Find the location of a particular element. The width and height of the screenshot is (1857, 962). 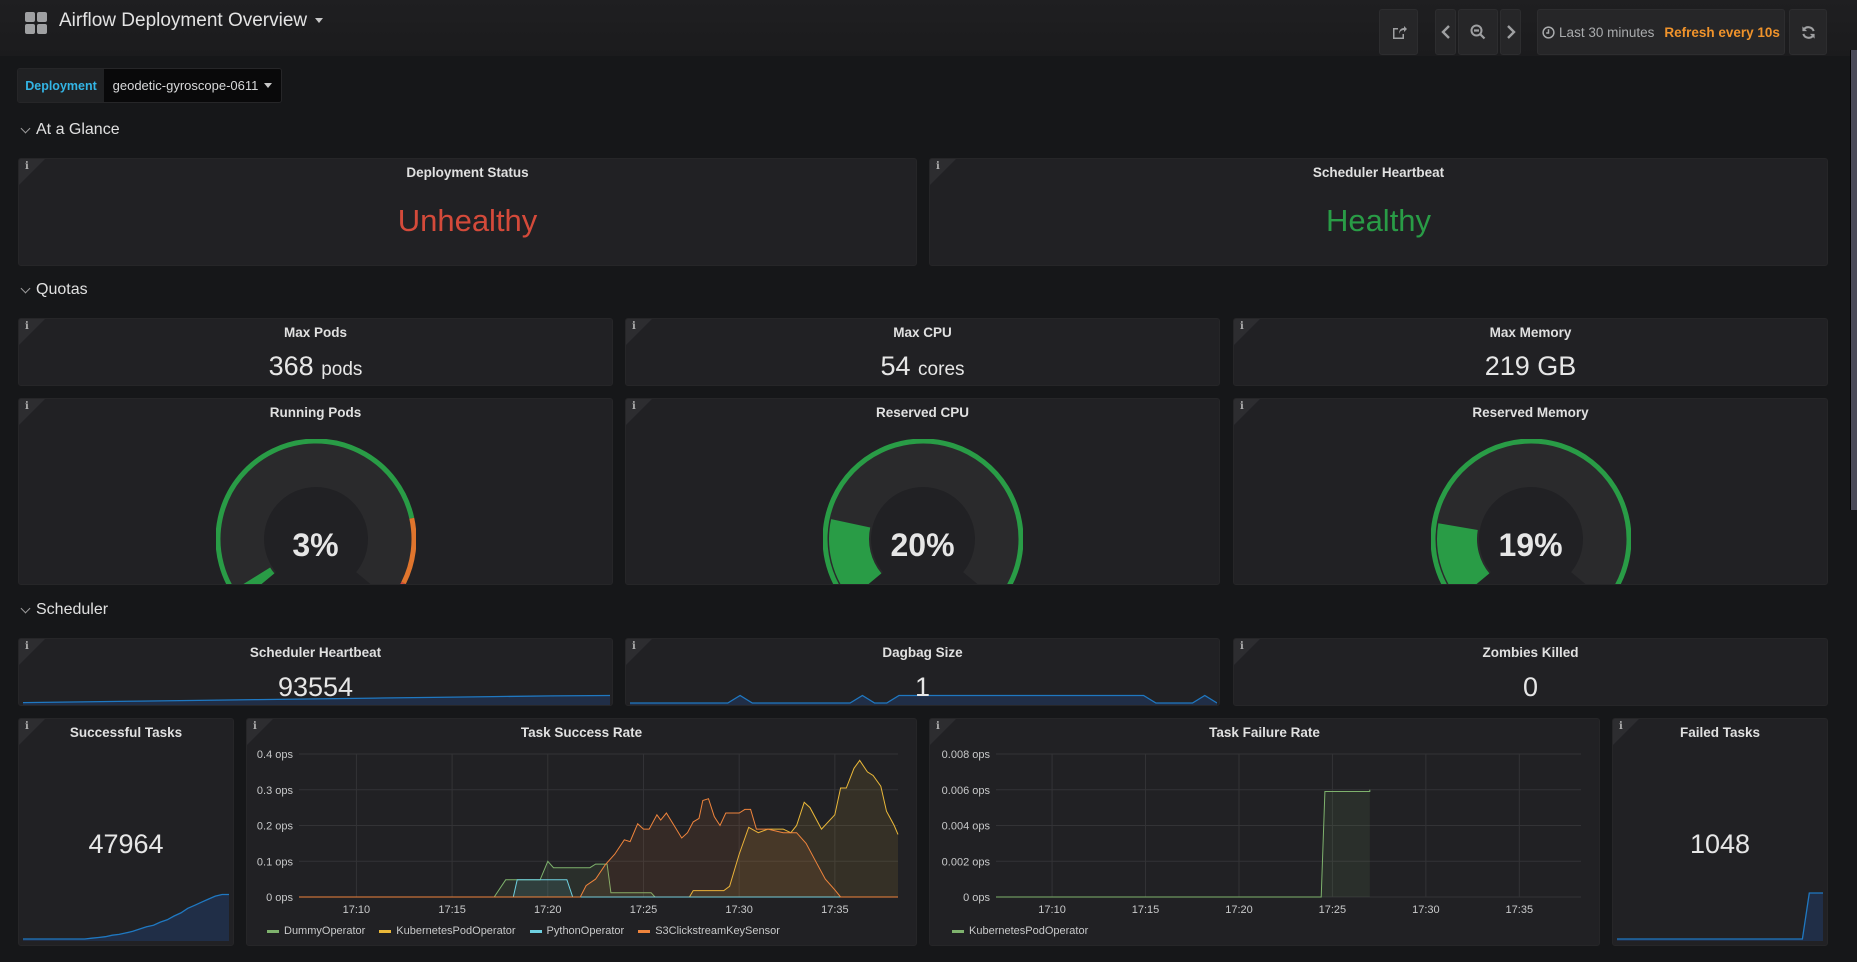

time-back-button is located at coordinates (1445, 32).